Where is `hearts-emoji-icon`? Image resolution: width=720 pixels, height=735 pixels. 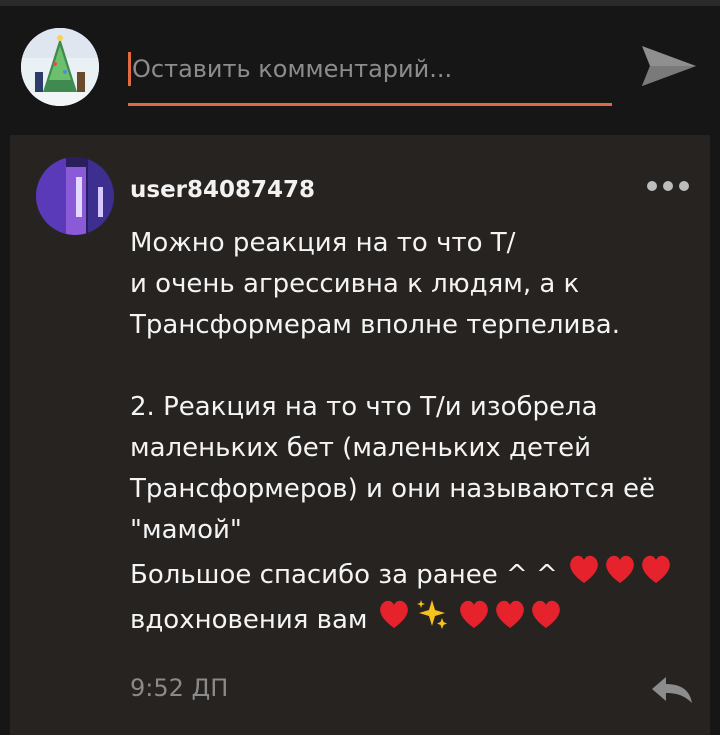
hearts-emoji-icon is located at coordinates (620, 569).